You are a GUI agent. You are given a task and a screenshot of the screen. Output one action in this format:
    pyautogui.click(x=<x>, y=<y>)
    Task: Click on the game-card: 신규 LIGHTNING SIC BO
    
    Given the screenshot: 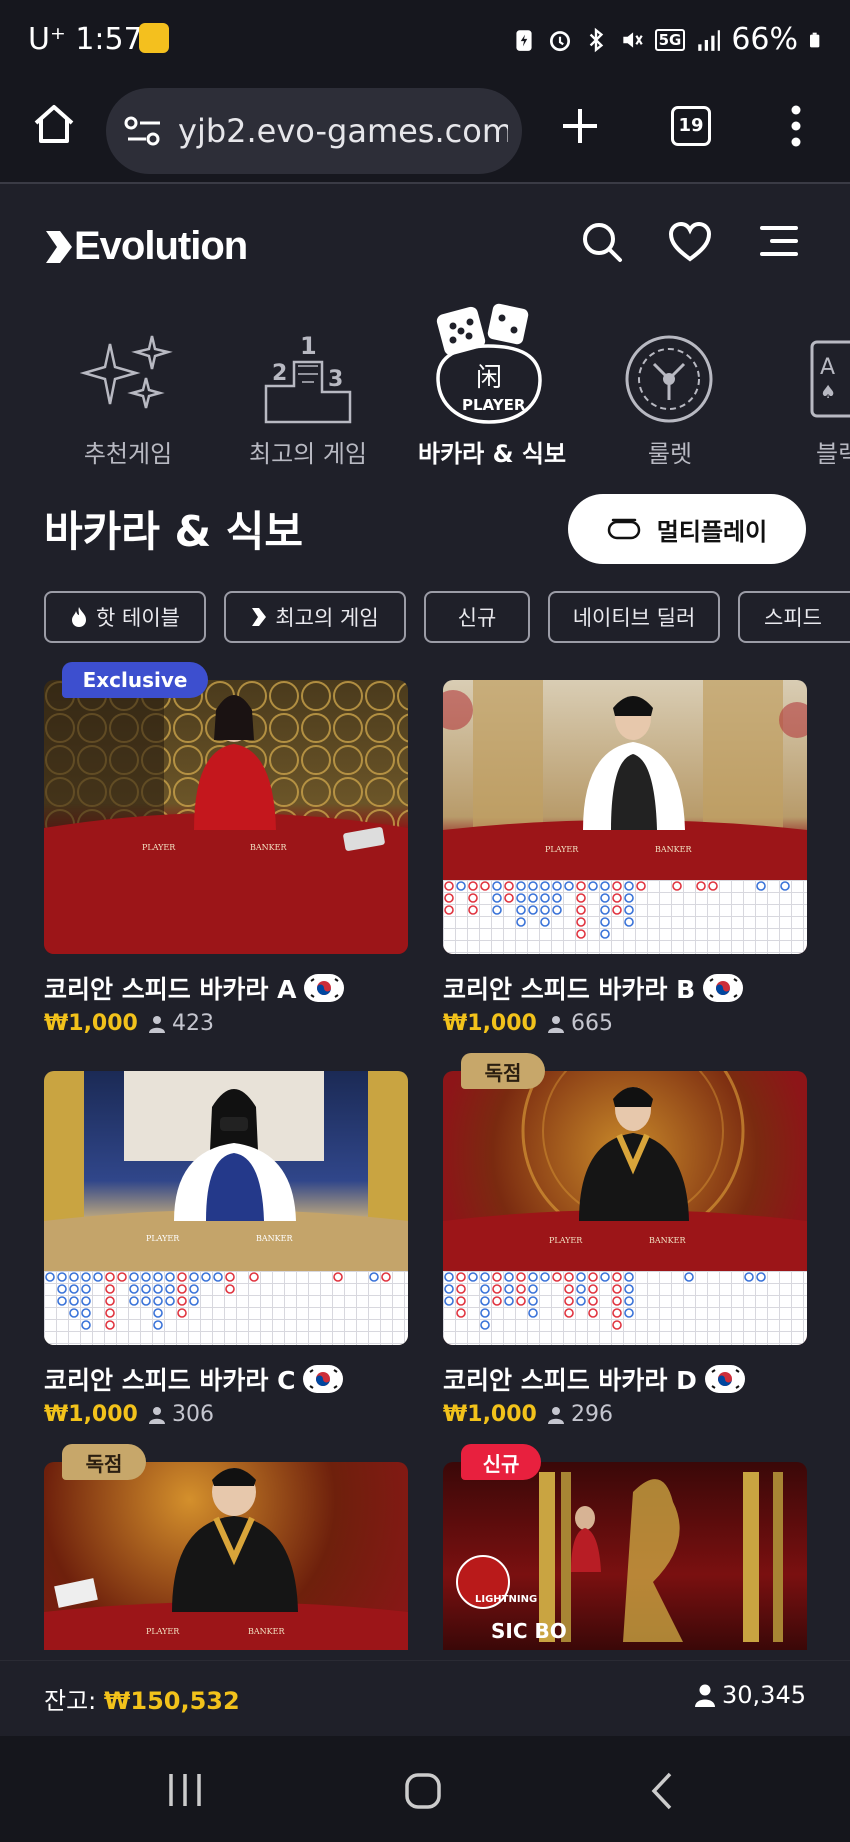 What is the action you would take?
    pyautogui.click(x=625, y=1553)
    